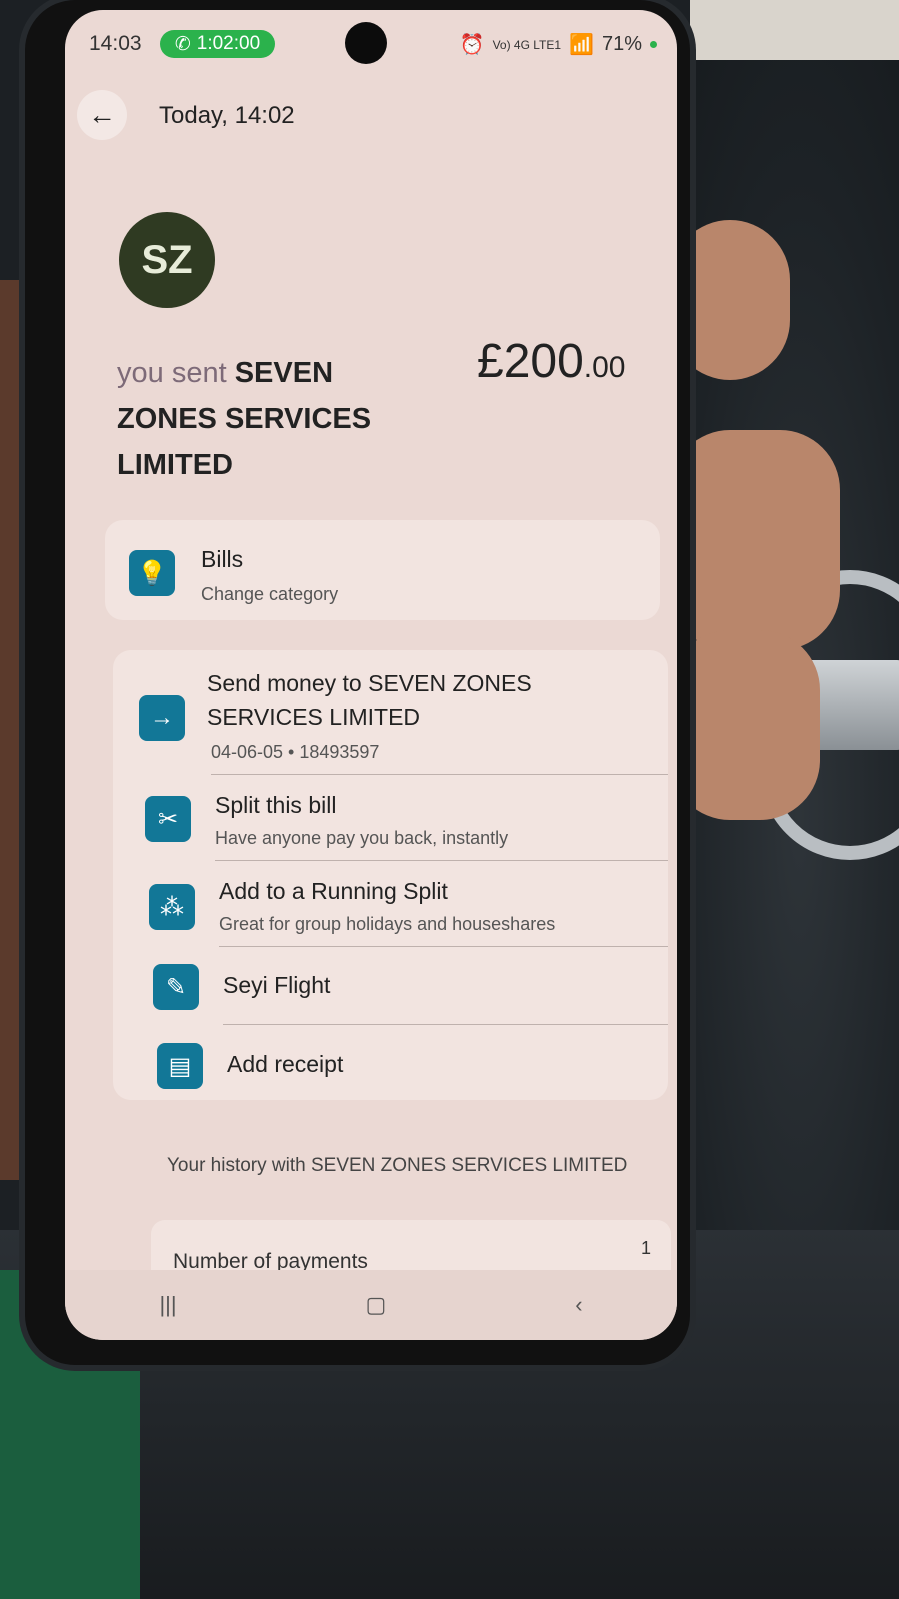 The height and width of the screenshot is (1599, 899). What do you see at coordinates (162, 718) in the screenshot?
I see `arrow-right-icon: →` at bounding box center [162, 718].